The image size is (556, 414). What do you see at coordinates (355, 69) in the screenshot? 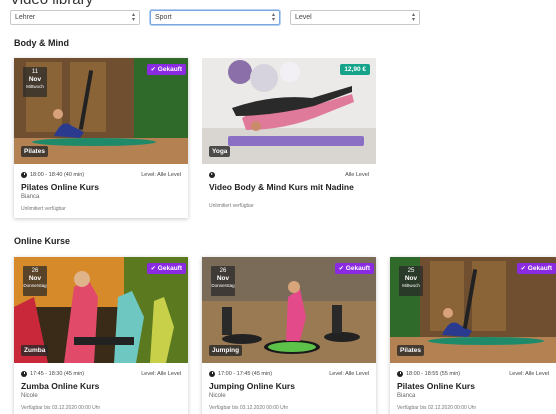
I see `price-badge: 12,90 €` at bounding box center [355, 69].